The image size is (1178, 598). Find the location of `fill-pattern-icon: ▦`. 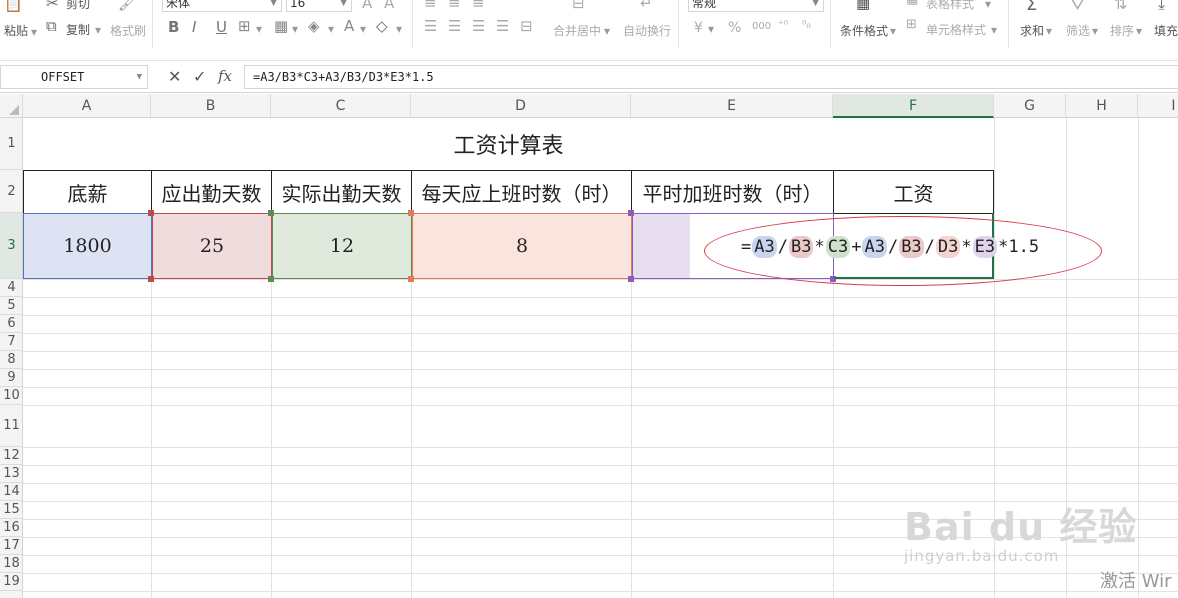

fill-pattern-icon: ▦ is located at coordinates (281, 26).